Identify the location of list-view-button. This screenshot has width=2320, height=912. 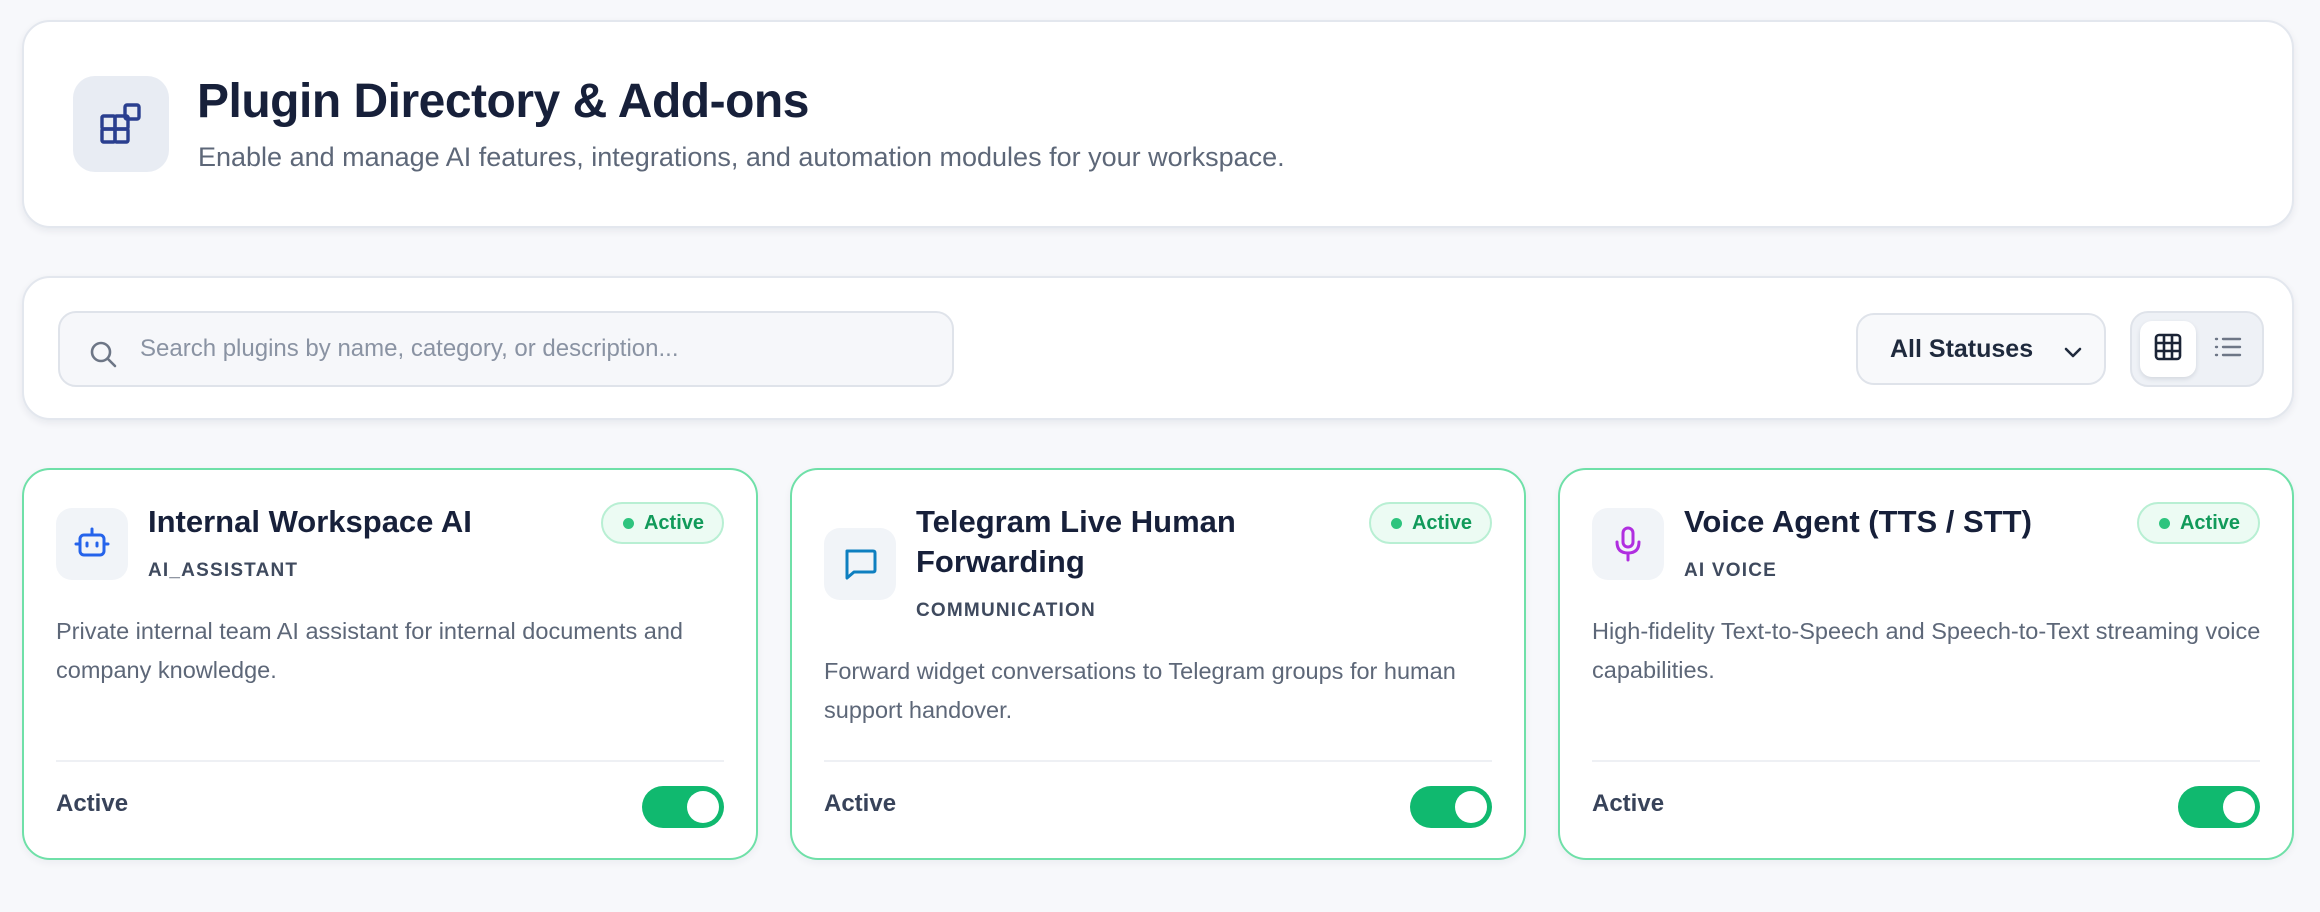
(2228, 349).